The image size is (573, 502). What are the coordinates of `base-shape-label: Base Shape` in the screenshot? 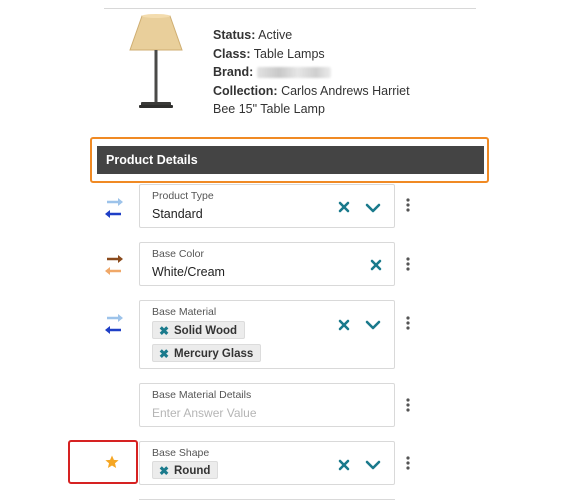 It's located at (181, 453).